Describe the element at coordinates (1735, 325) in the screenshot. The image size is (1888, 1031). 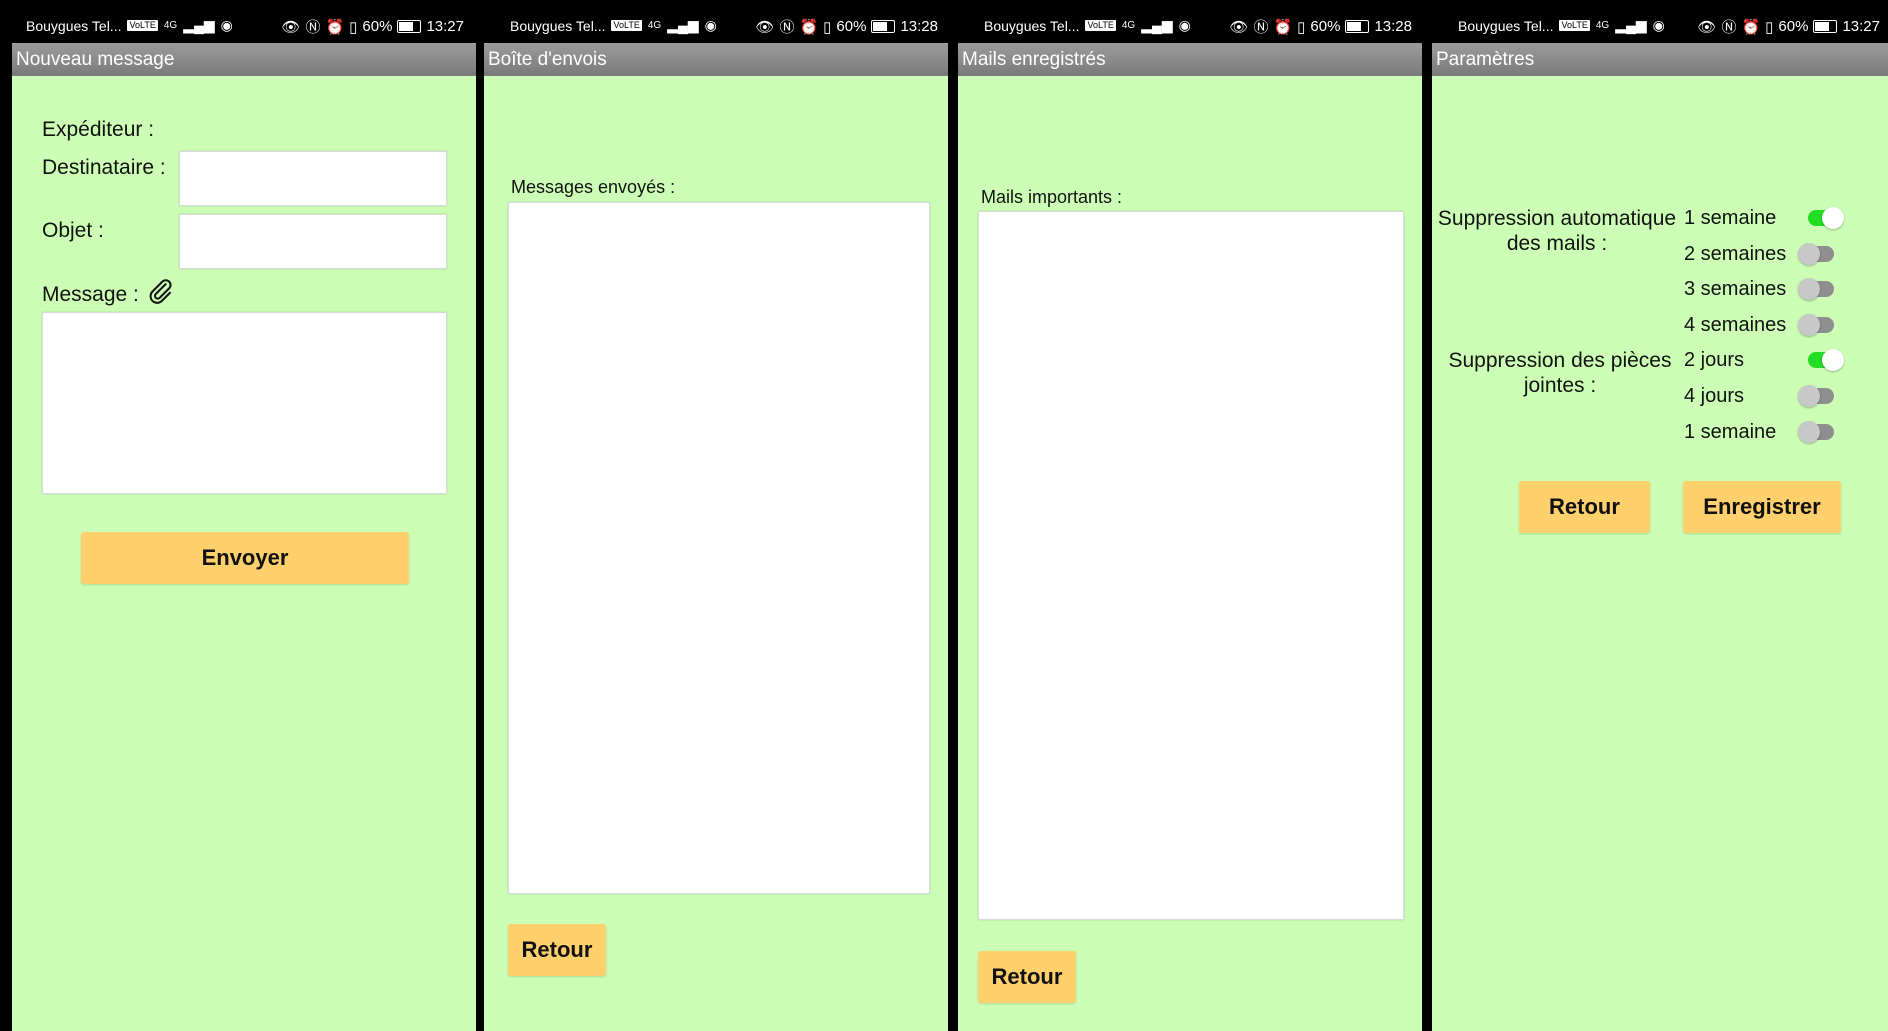
I see `auto-delete-option-label: 4 semaines` at that location.